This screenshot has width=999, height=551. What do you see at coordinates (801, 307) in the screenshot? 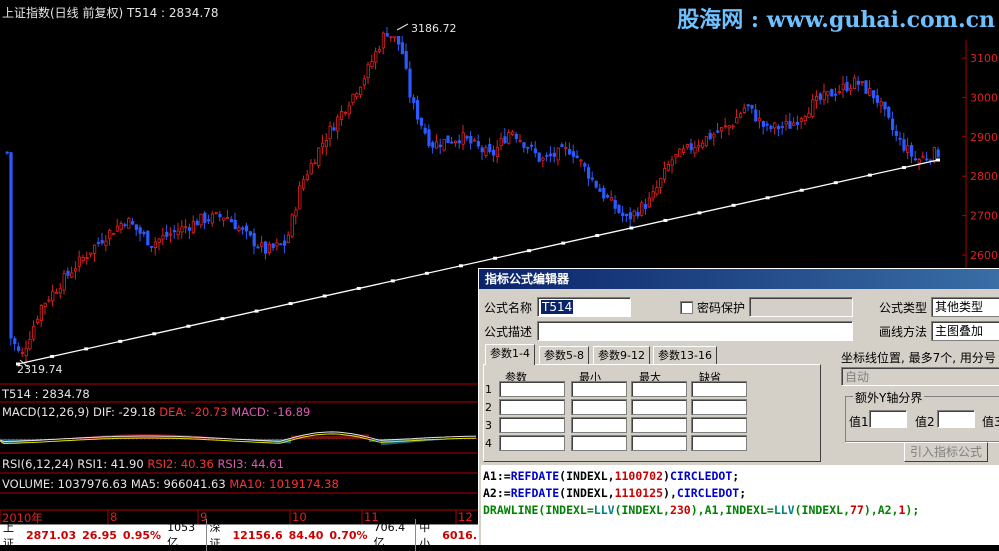
I see `password-input` at bounding box center [801, 307].